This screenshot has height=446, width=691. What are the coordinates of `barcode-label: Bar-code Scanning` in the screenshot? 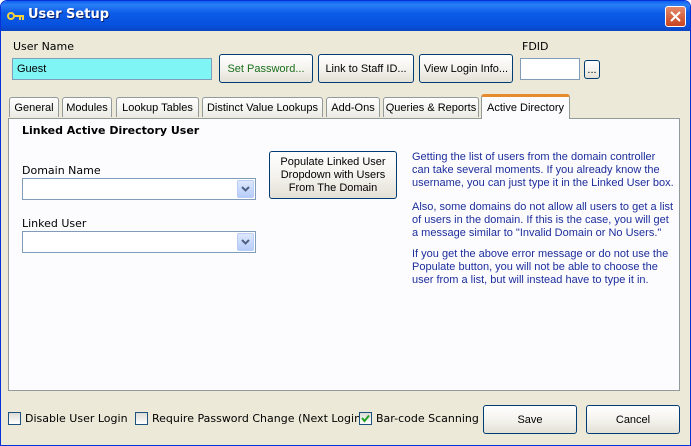 It's located at (427, 418).